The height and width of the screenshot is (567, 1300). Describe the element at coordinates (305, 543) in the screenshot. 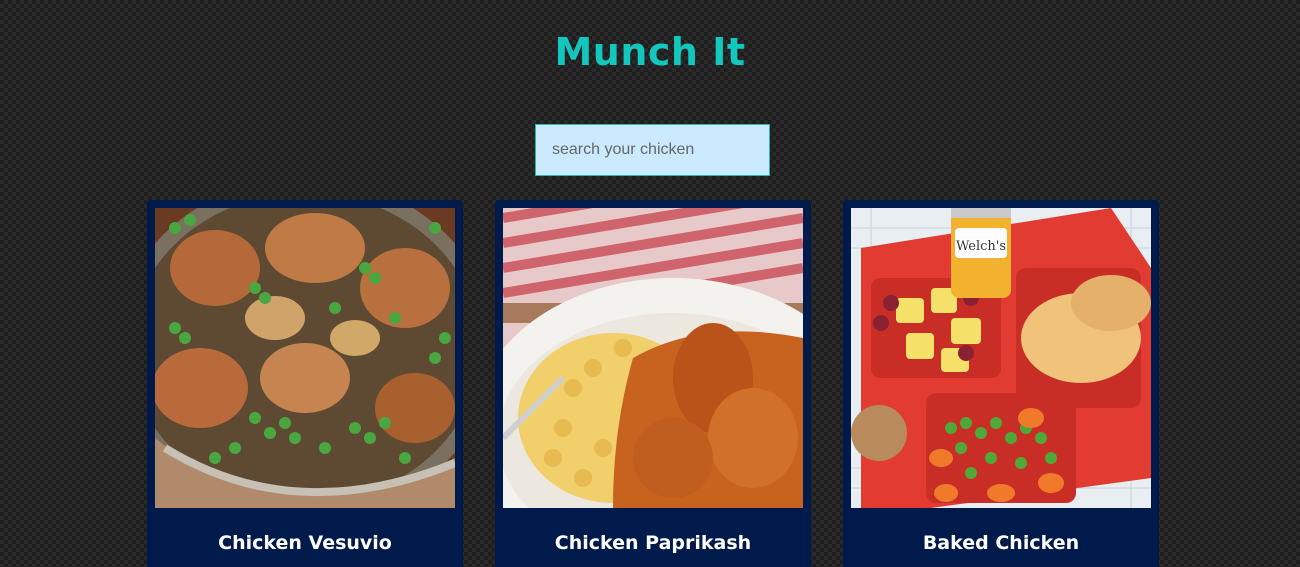

I see `recipe-name: Chicken Vesuvio` at that location.